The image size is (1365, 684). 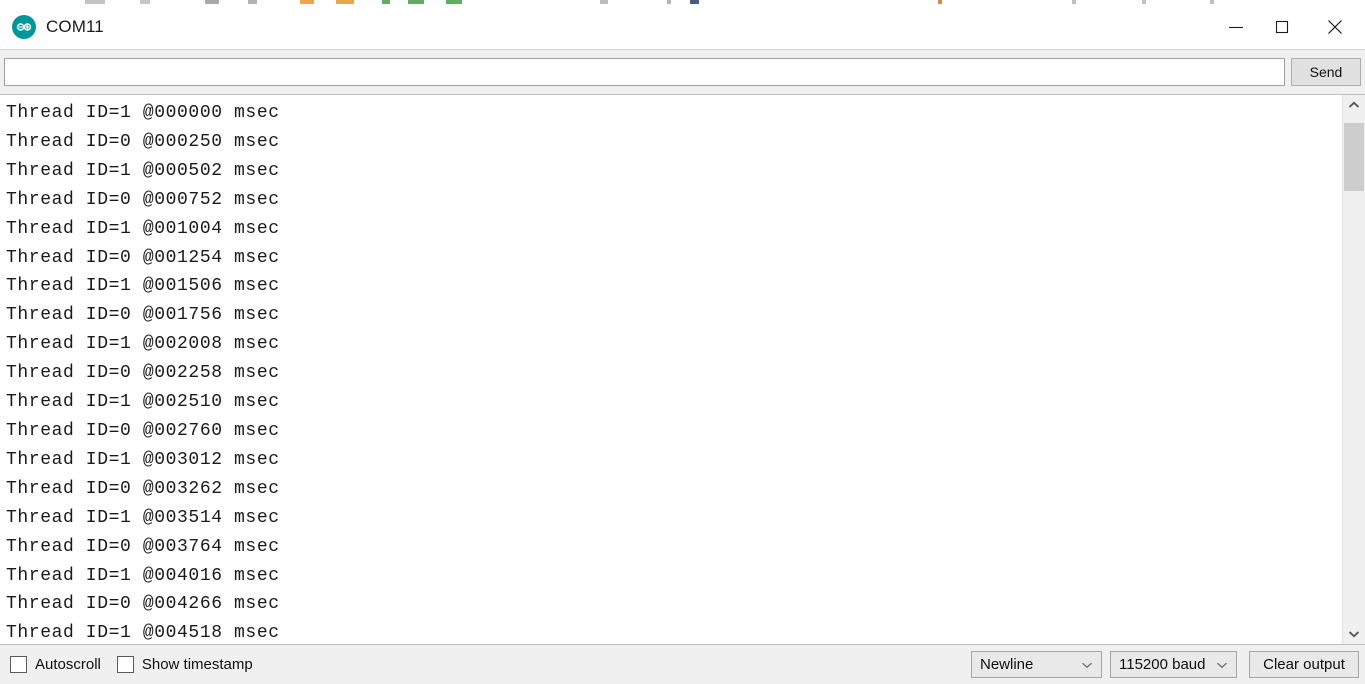 I want to click on log-line: Thread ID=1 @004016 msec, so click(x=143, y=575).